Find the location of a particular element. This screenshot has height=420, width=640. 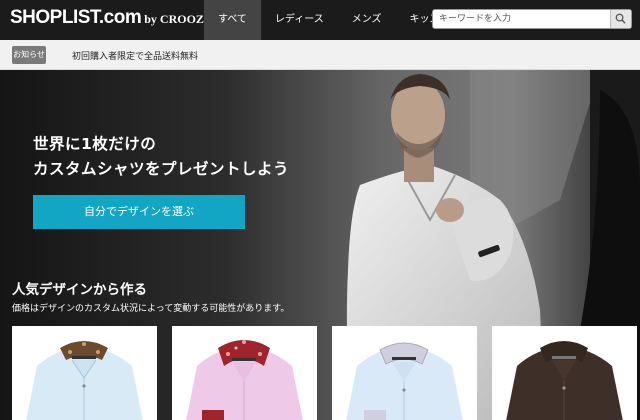

product-card-pink-red-floral is located at coordinates (244, 373).